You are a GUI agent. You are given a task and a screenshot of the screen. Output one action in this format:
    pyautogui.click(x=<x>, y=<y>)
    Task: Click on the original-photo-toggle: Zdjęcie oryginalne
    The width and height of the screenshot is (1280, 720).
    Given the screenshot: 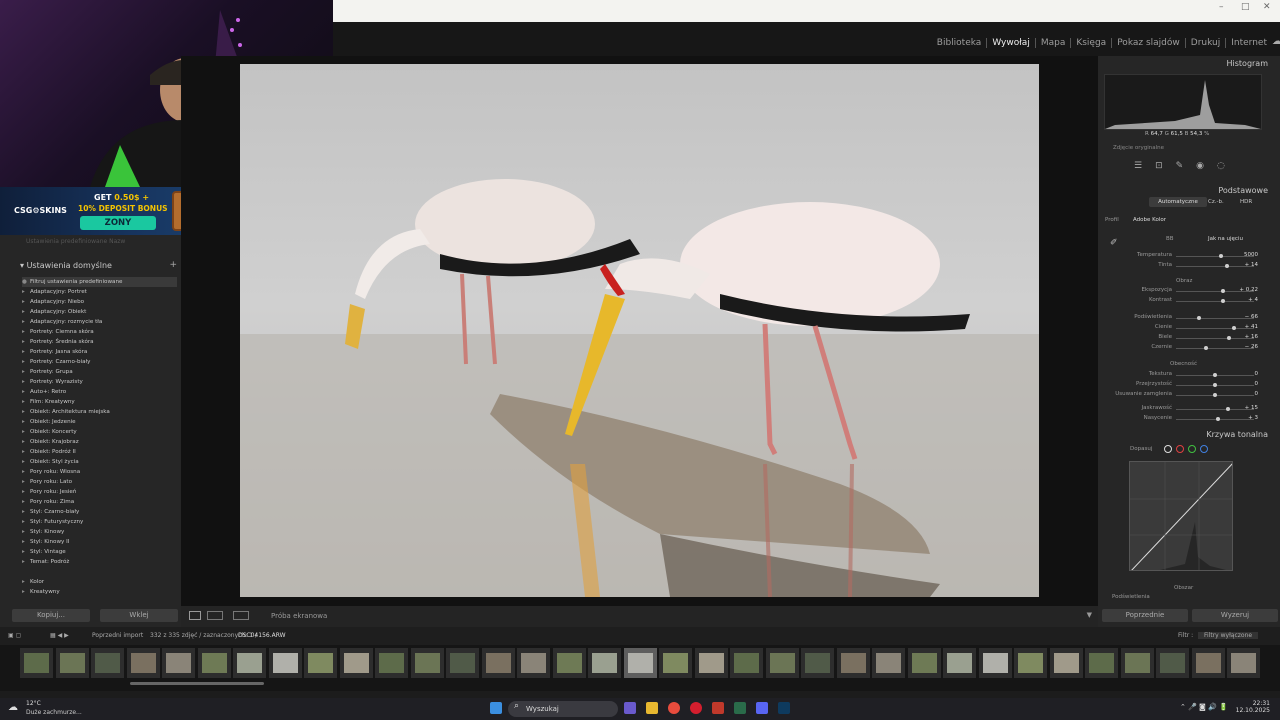 What is the action you would take?
    pyautogui.click(x=1138, y=148)
    